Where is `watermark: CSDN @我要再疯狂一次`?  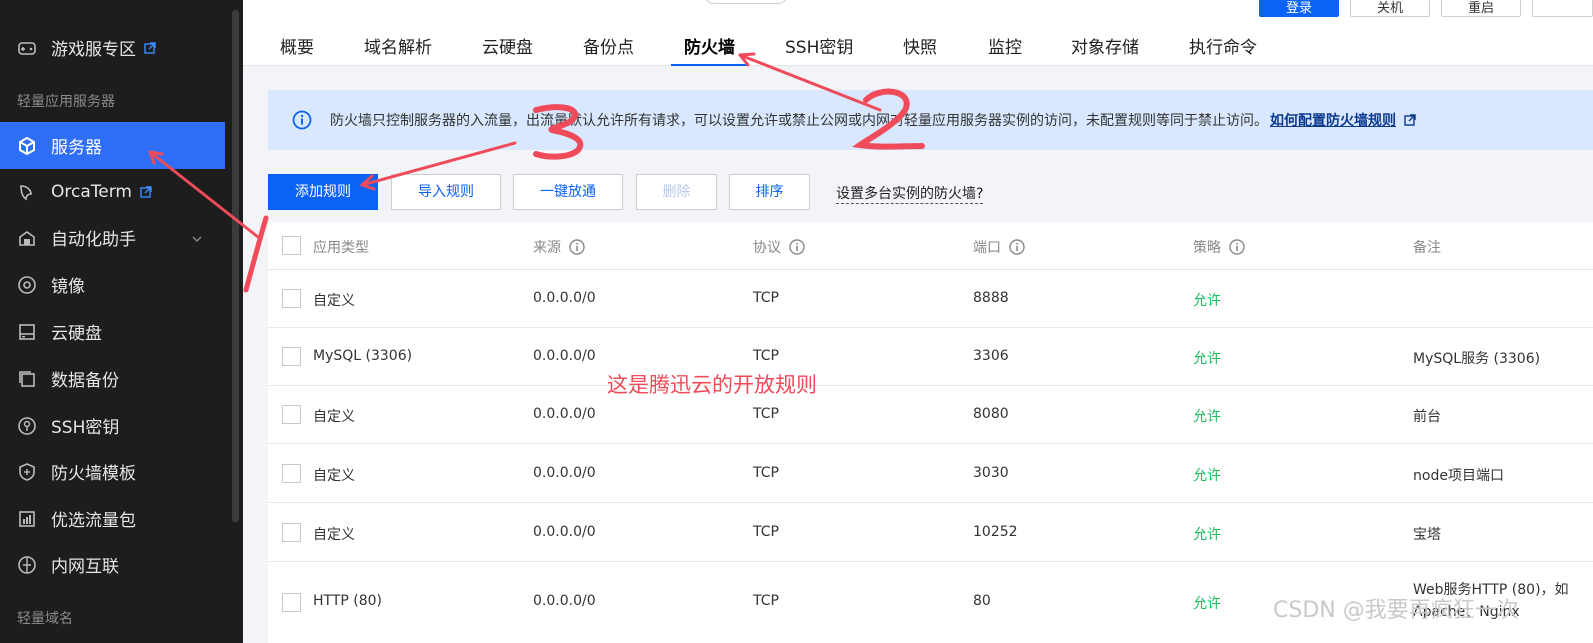 watermark: CSDN @我要再疯狂一次 is located at coordinates (1396, 610).